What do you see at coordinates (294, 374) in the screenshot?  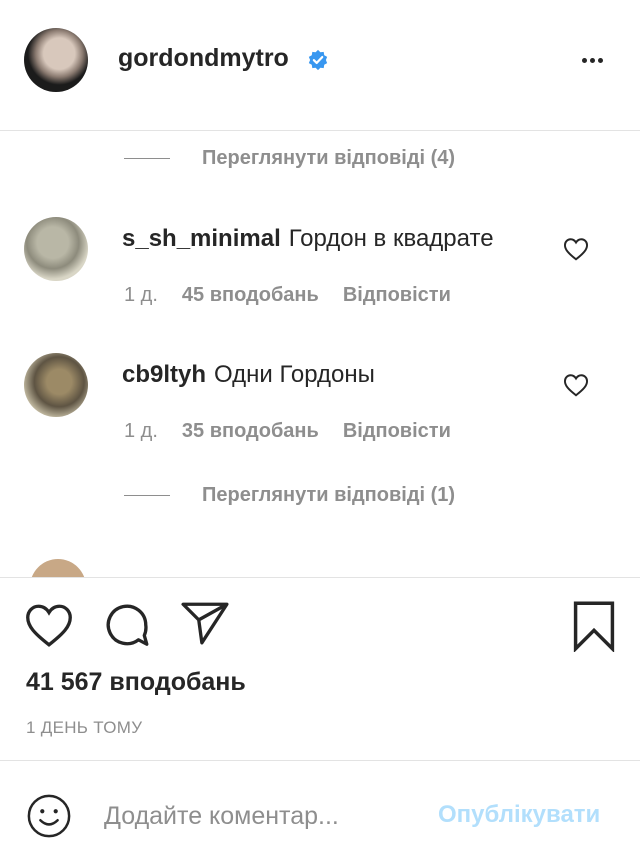 I see `comment-body: Одни Гордоны` at bounding box center [294, 374].